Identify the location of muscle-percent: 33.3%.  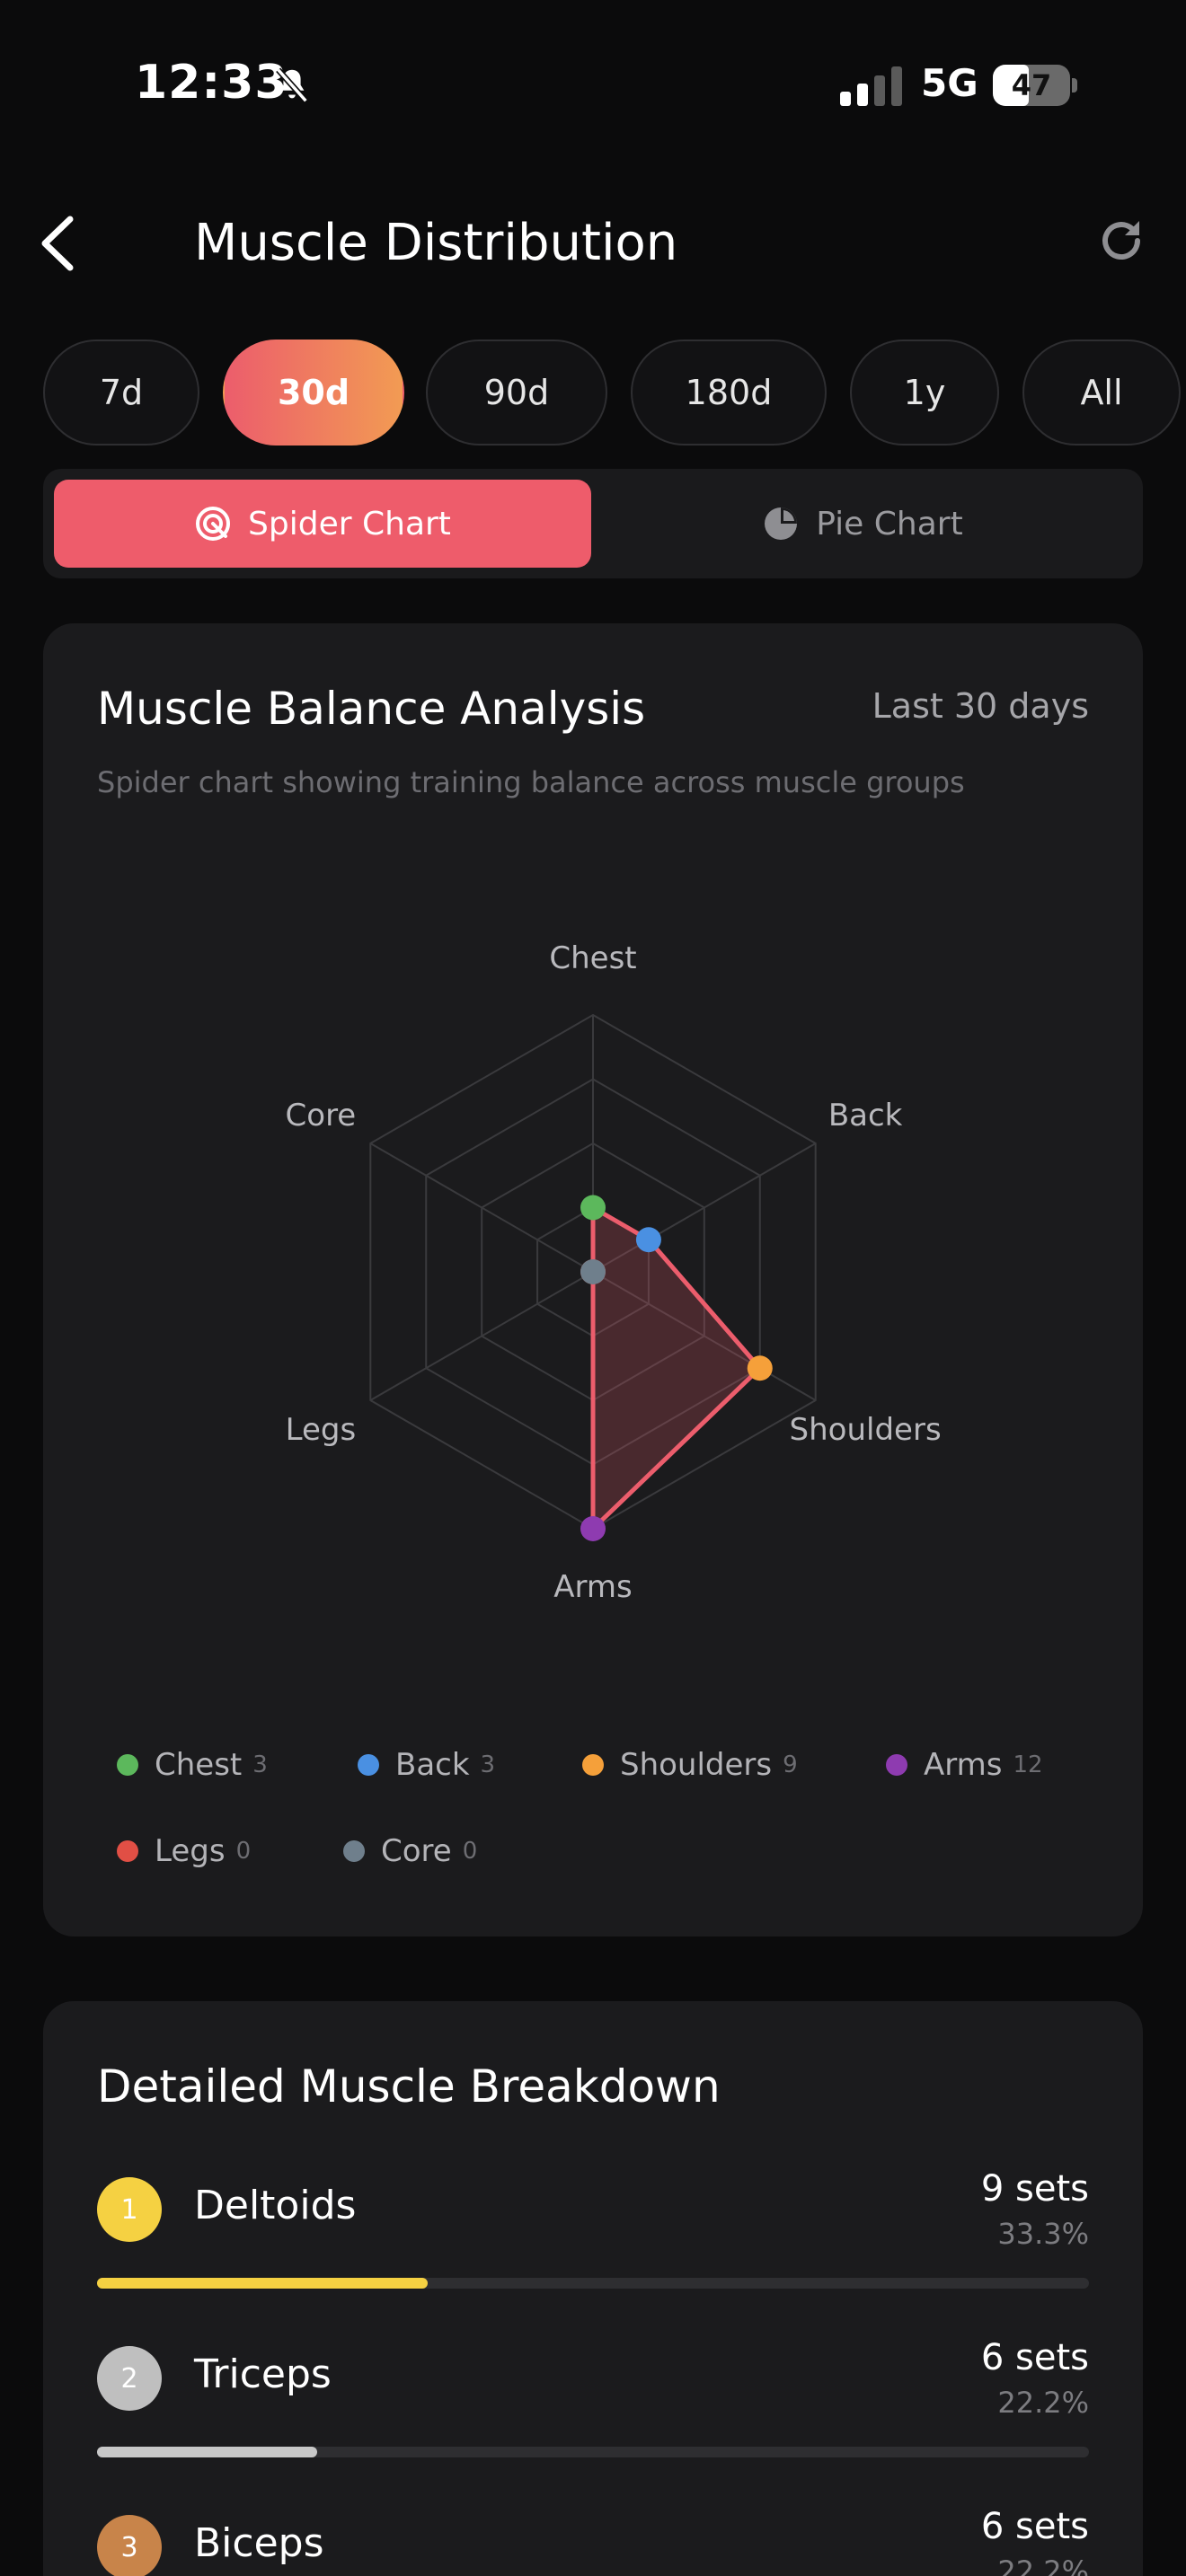
(1043, 2234).